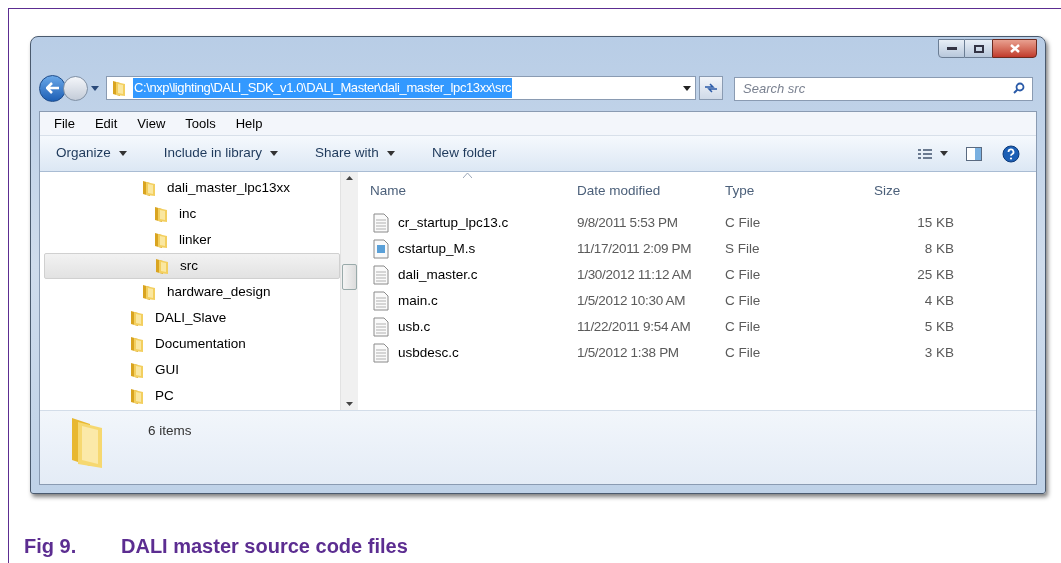 The width and height of the screenshot is (1061, 563). I want to click on type-cell-text: S File, so click(743, 248).